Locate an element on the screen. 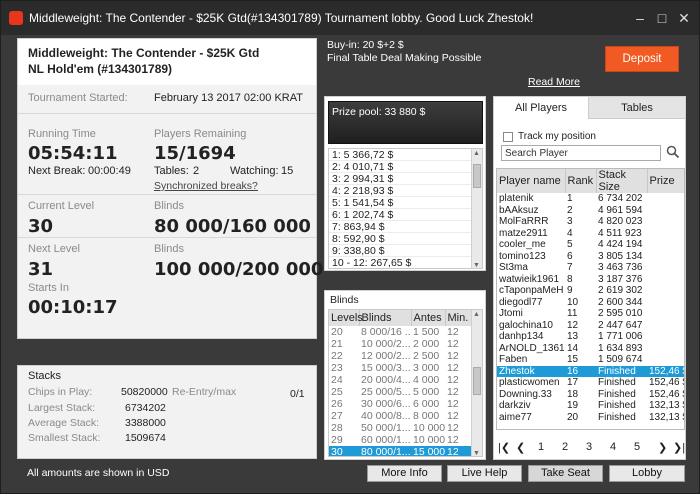 Image resolution: width=700 pixels, height=494 pixels. blinds-row: 21 10 000/2... 2 000 12 is located at coordinates (400, 344).